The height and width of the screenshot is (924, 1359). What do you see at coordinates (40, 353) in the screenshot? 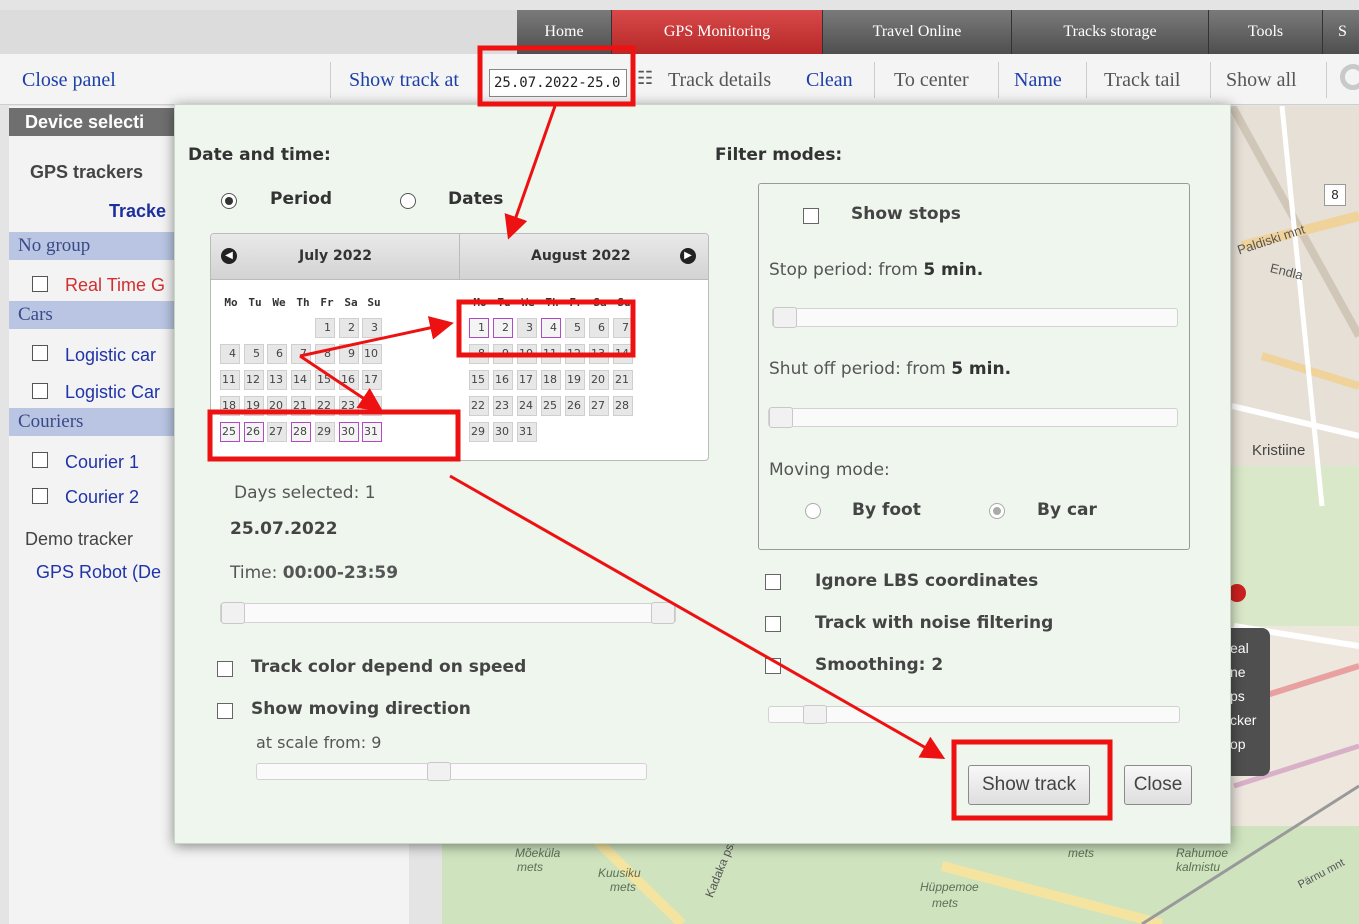
I see `logistic-car-1-checkbox` at bounding box center [40, 353].